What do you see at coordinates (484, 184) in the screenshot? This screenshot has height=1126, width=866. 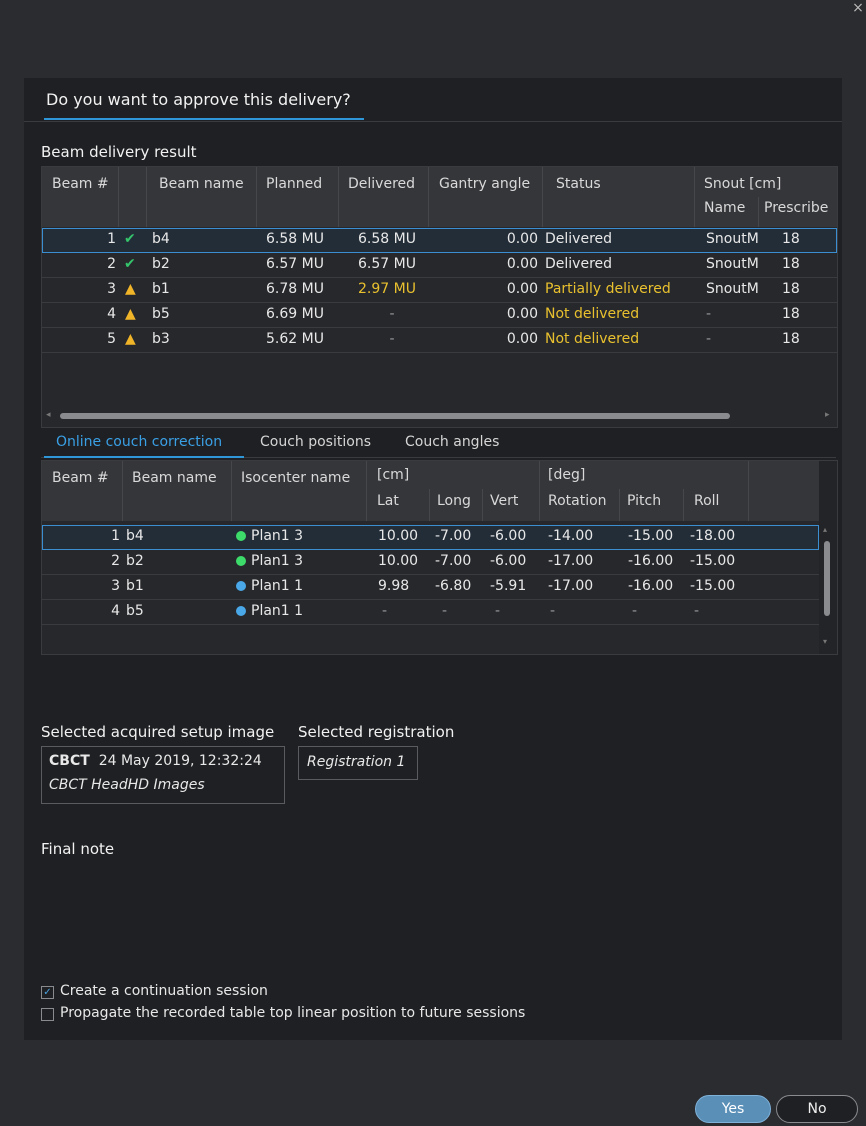 I see `col-gantry-angle: Gantry angle` at bounding box center [484, 184].